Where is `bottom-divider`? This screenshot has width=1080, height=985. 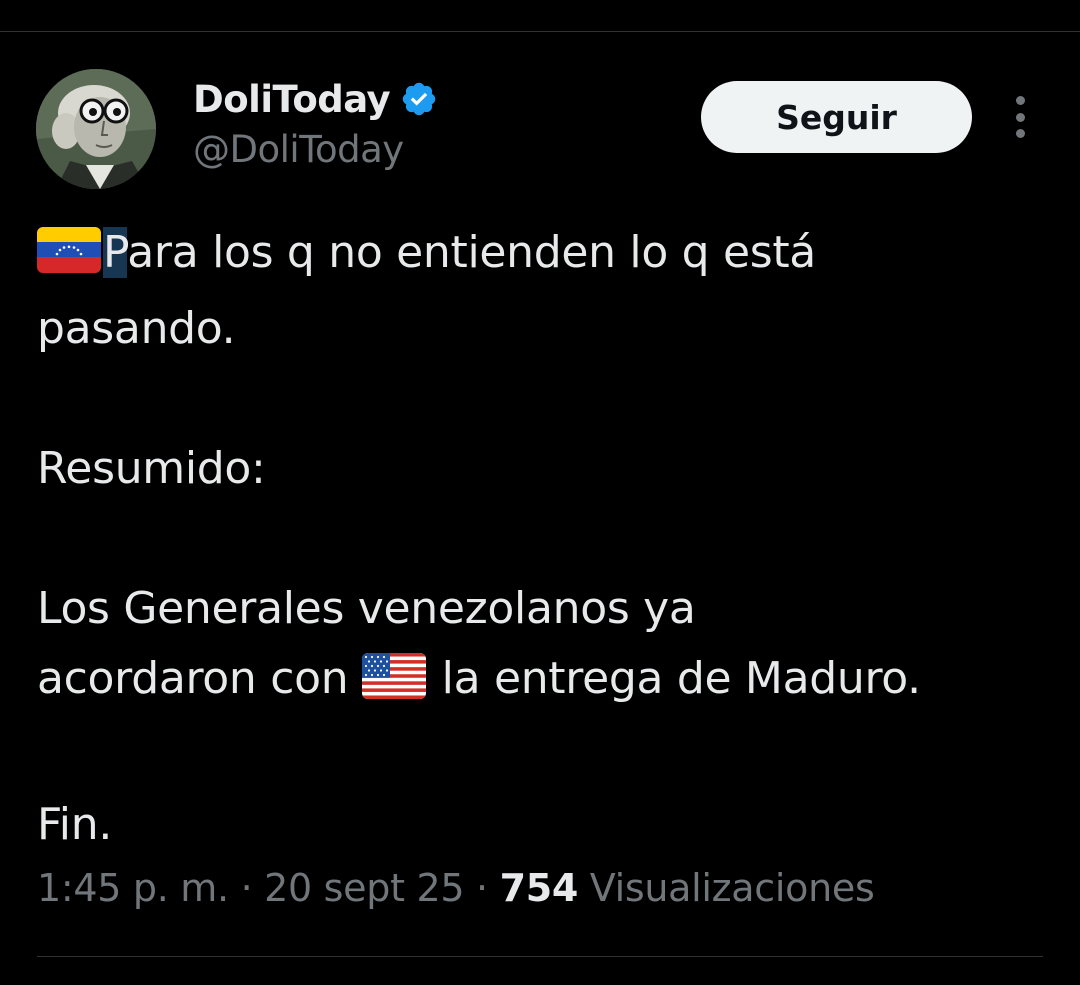
bottom-divider is located at coordinates (540, 956).